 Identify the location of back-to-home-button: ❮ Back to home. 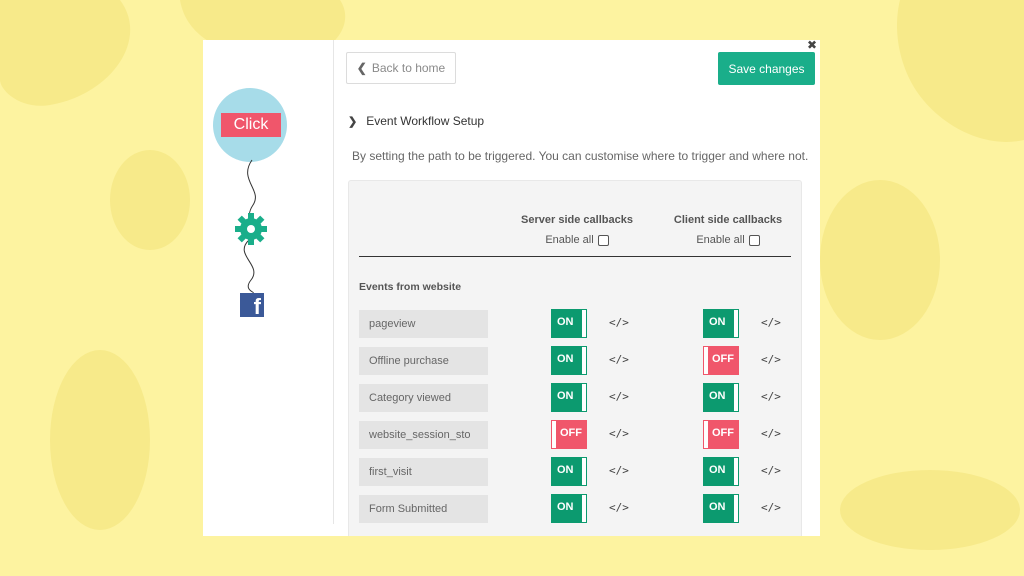
(401, 68).